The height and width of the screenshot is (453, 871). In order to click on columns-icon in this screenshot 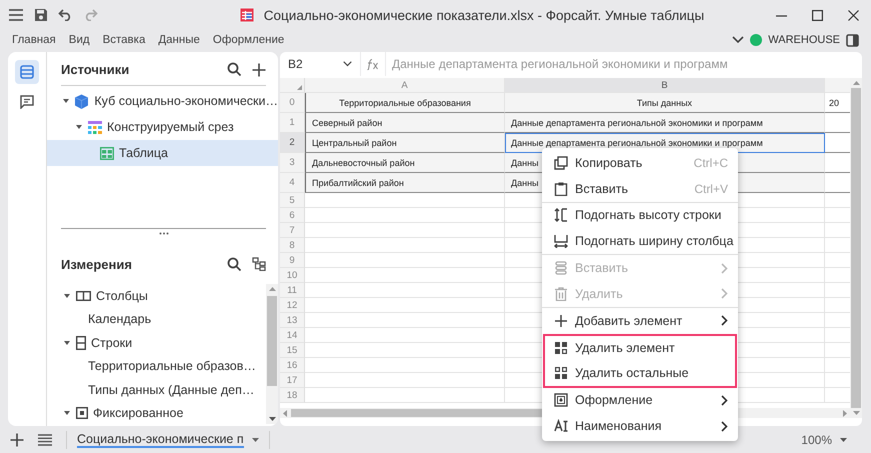, I will do `click(83, 295)`.